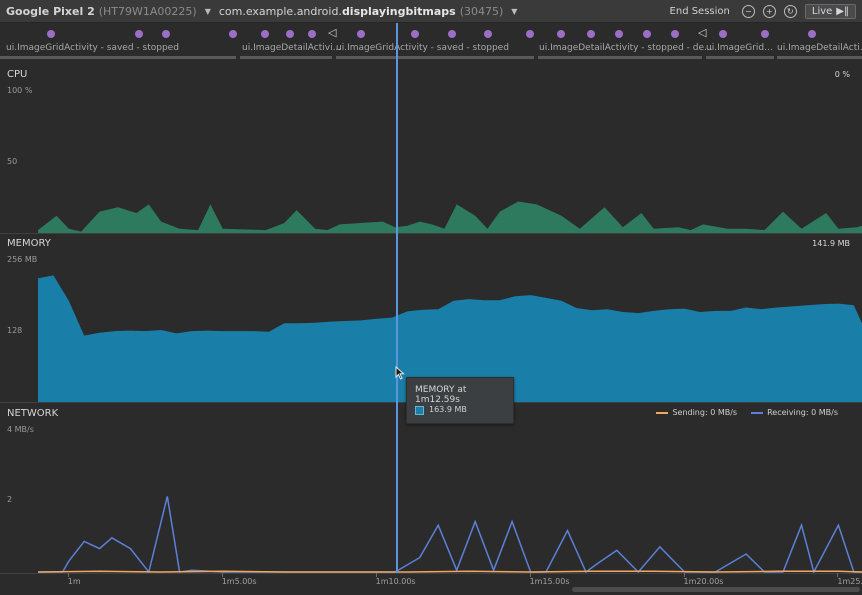  I want to click on memory-axis-mid: 128, so click(15, 330).